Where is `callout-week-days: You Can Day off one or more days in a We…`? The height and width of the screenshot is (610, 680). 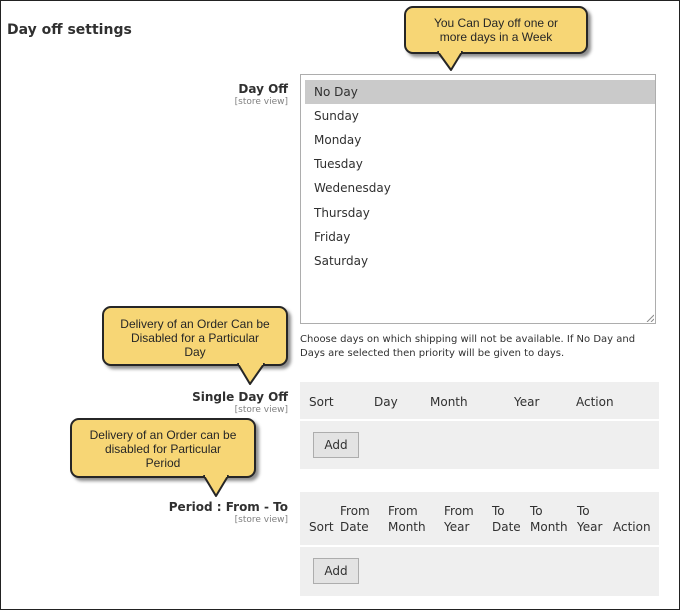 callout-week-days: You Can Day off one or more days in a We… is located at coordinates (496, 30).